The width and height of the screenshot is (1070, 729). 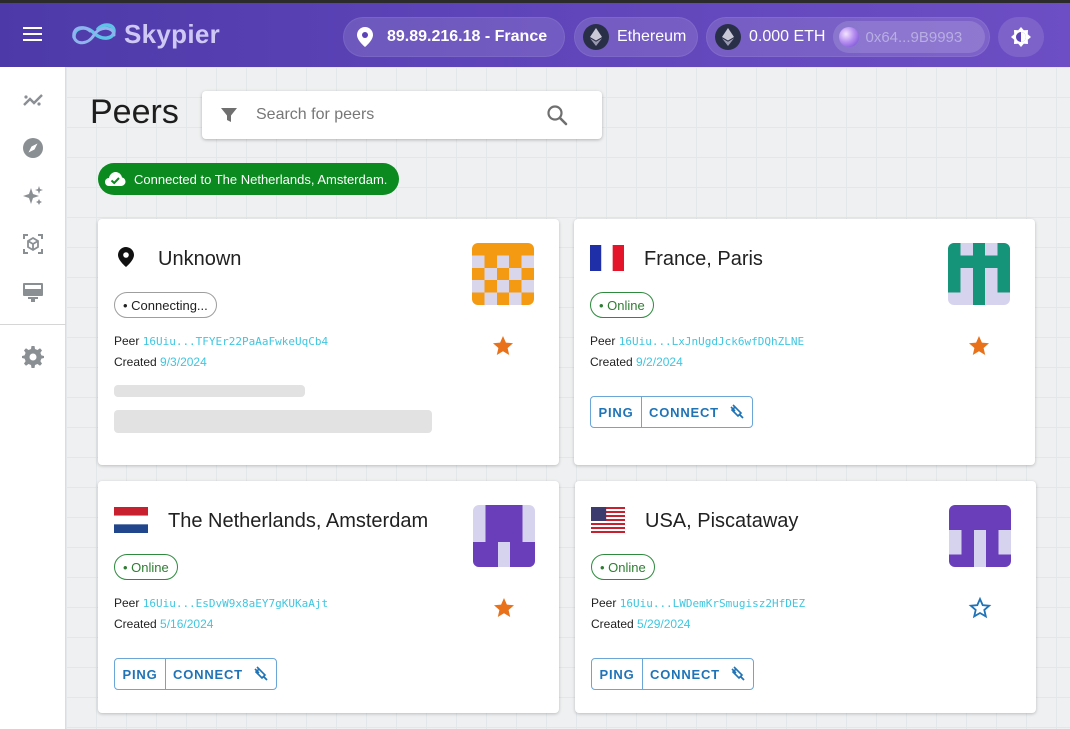 What do you see at coordinates (187, 624) in the screenshot?
I see `created-date: 5/16/2024` at bounding box center [187, 624].